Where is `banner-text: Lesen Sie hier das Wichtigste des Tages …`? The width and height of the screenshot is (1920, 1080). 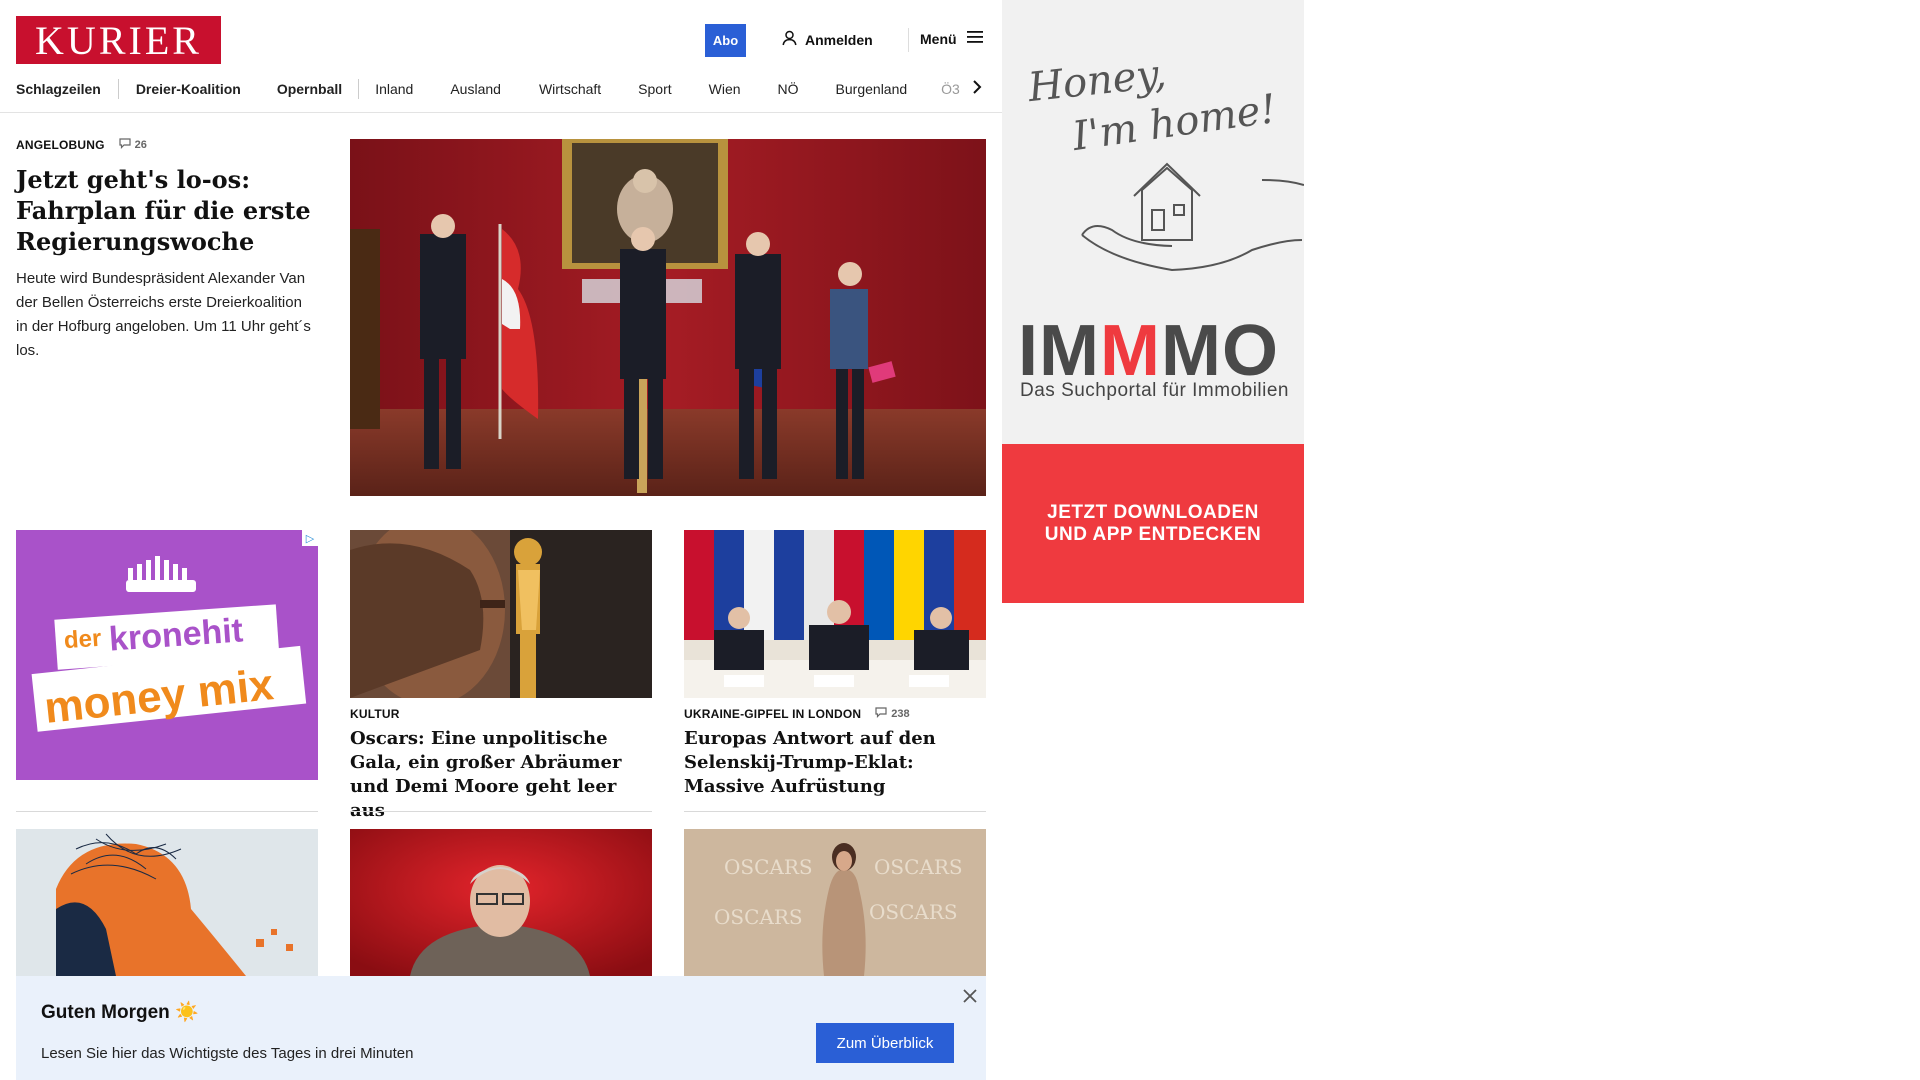
banner-text: Lesen Sie hier das Wichtigste des Tages … is located at coordinates (227, 1053).